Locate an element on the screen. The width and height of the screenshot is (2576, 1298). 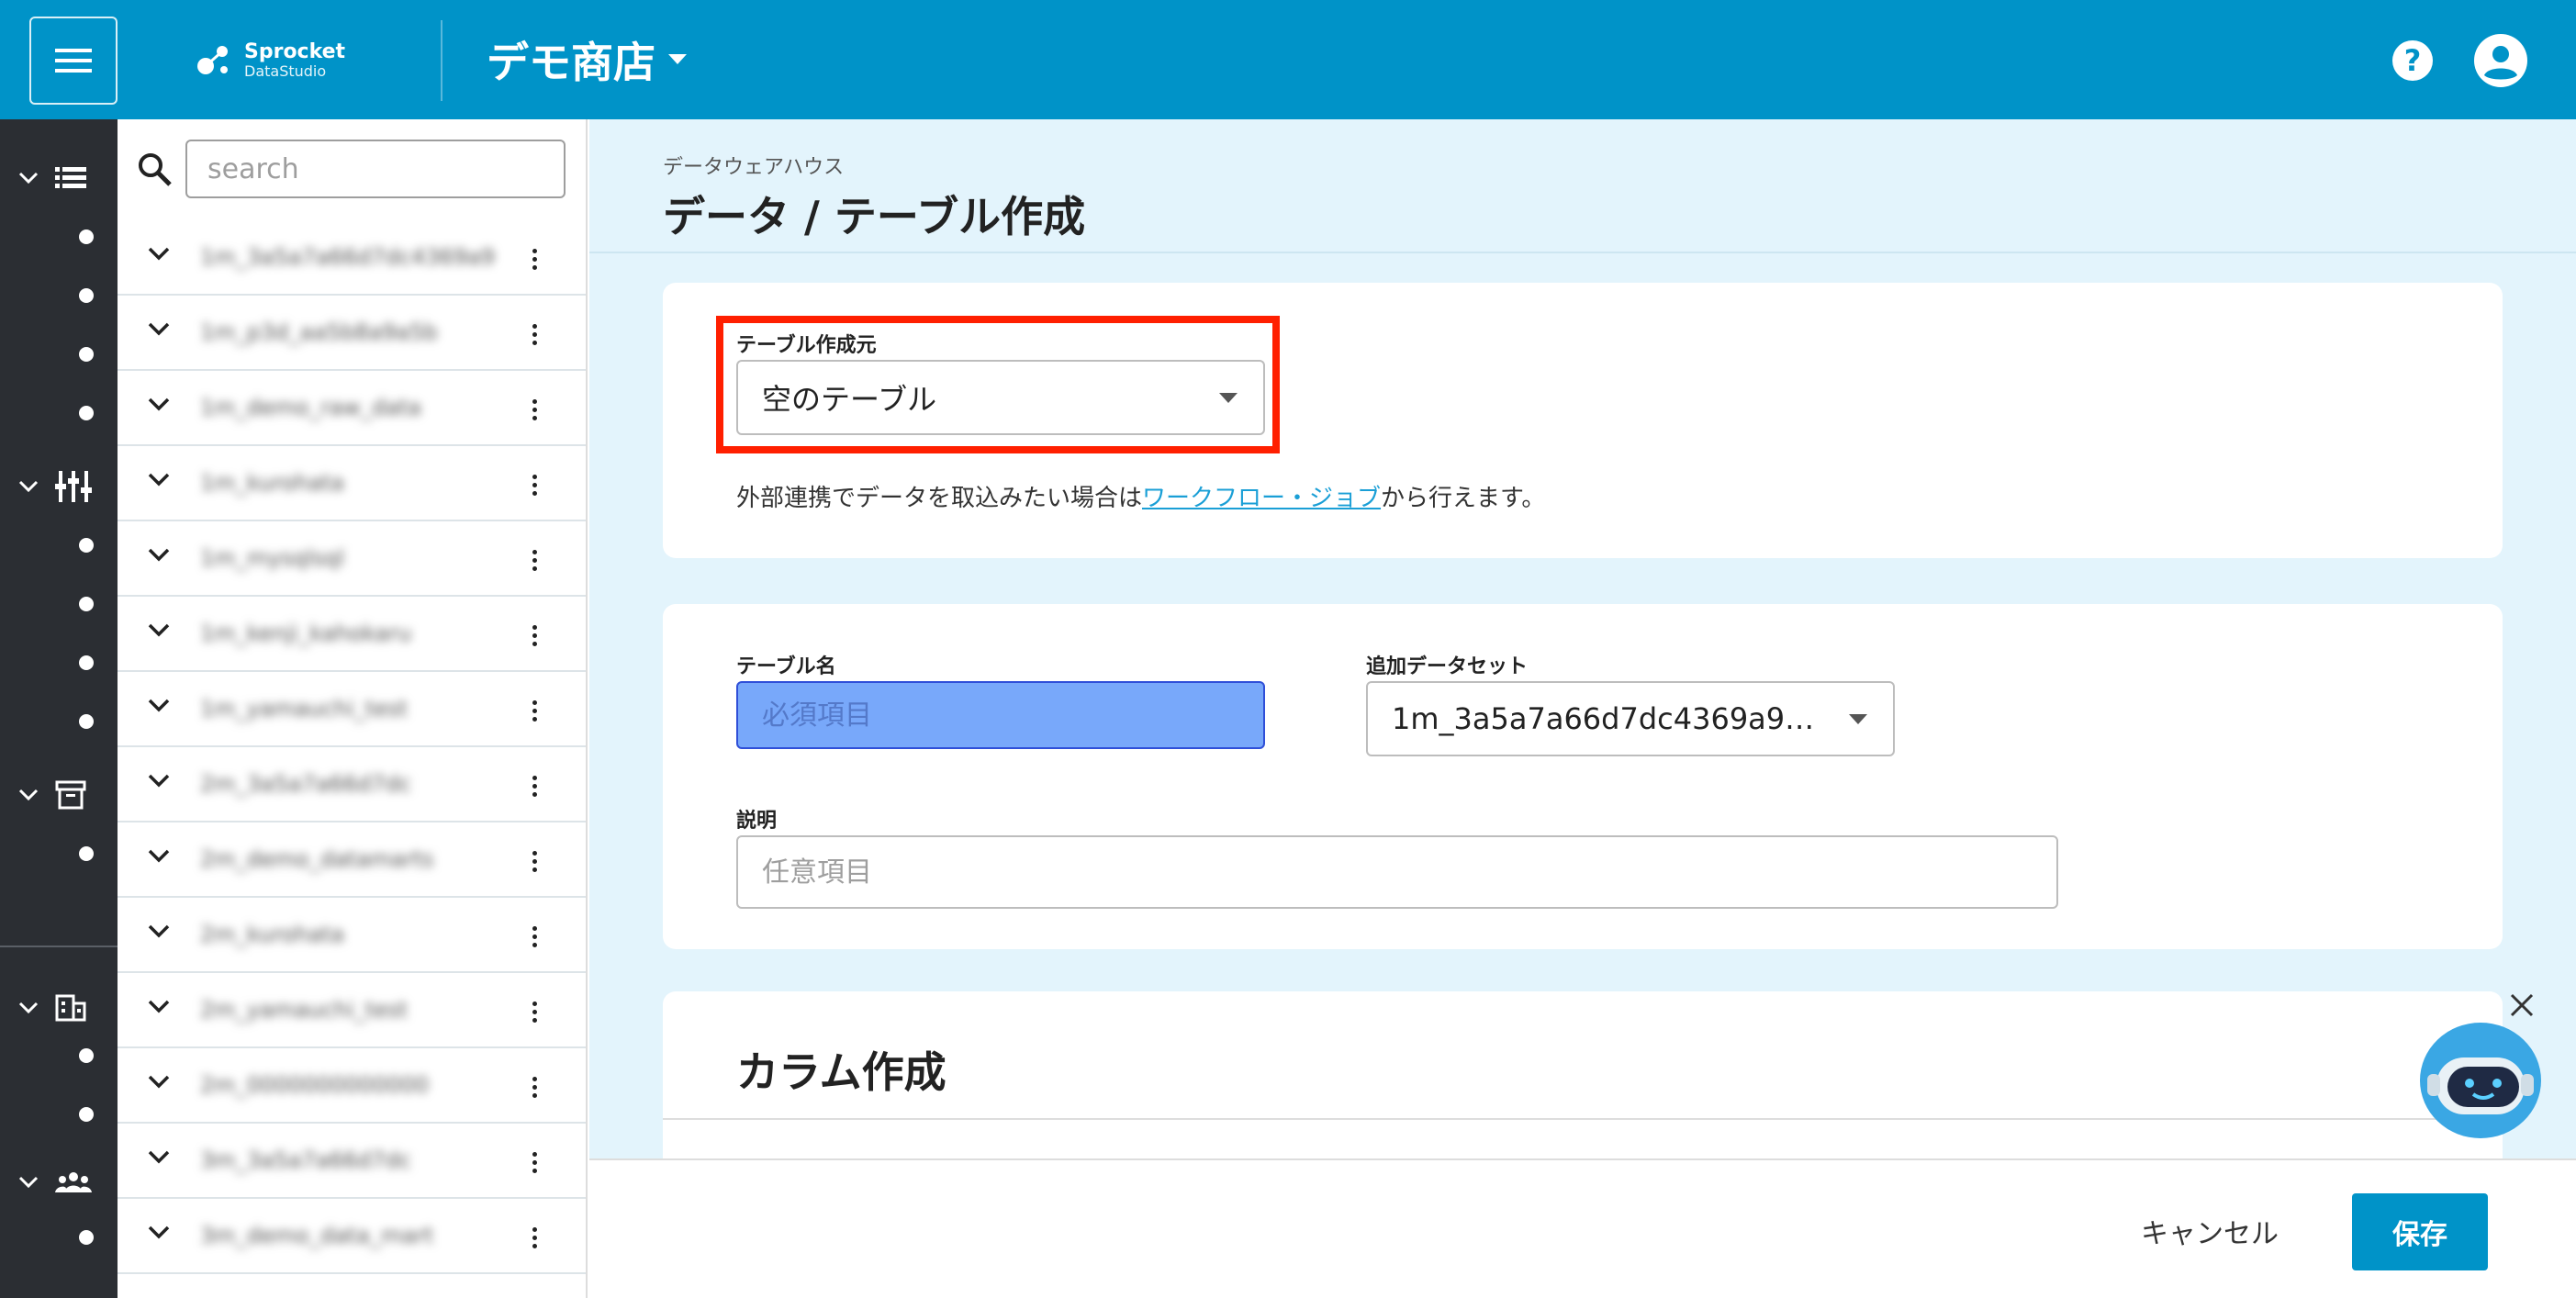
breadcrumb: データウェアハウス is located at coordinates (753, 166).